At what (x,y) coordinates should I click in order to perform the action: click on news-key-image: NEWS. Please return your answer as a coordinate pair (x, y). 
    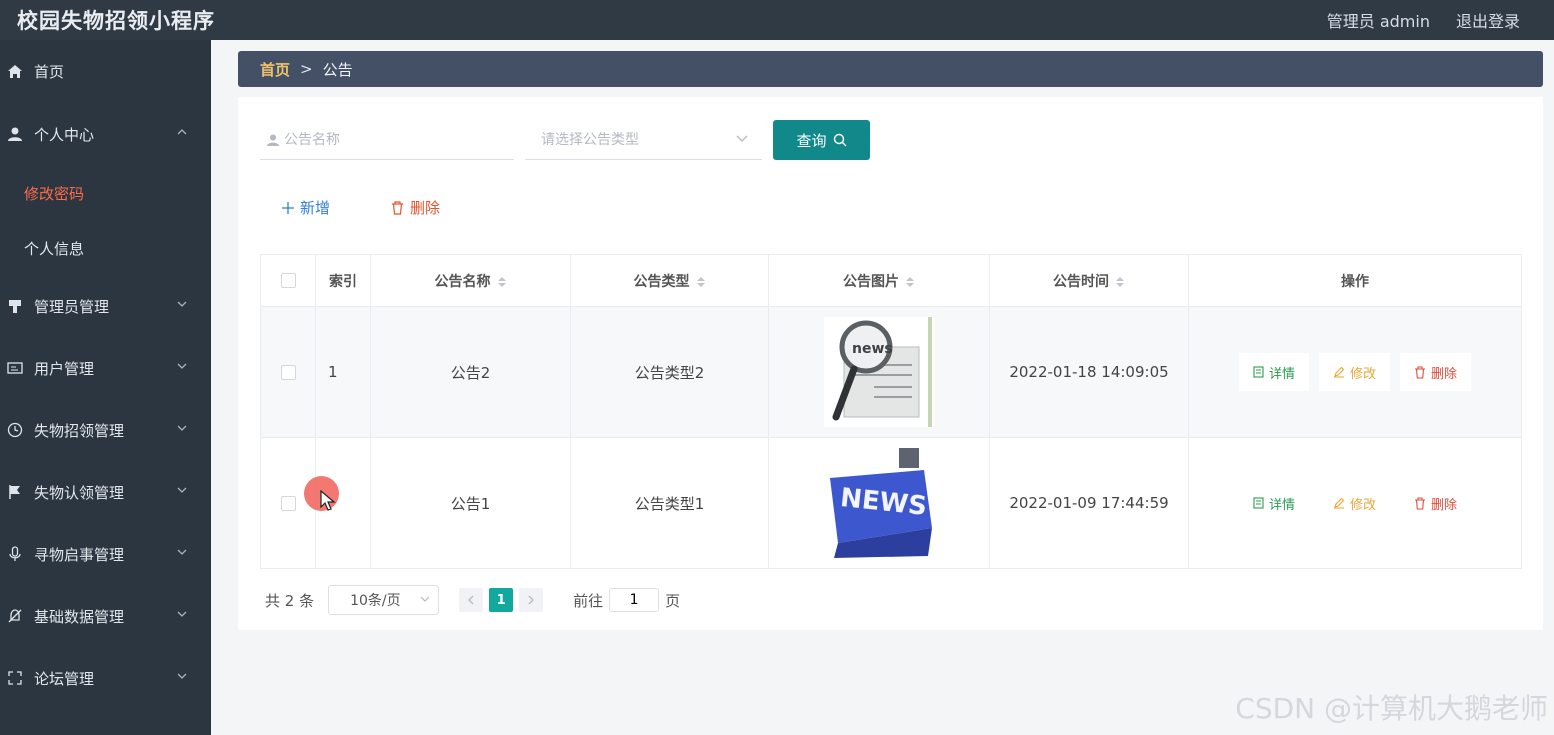
    Looking at the image, I should click on (879, 503).